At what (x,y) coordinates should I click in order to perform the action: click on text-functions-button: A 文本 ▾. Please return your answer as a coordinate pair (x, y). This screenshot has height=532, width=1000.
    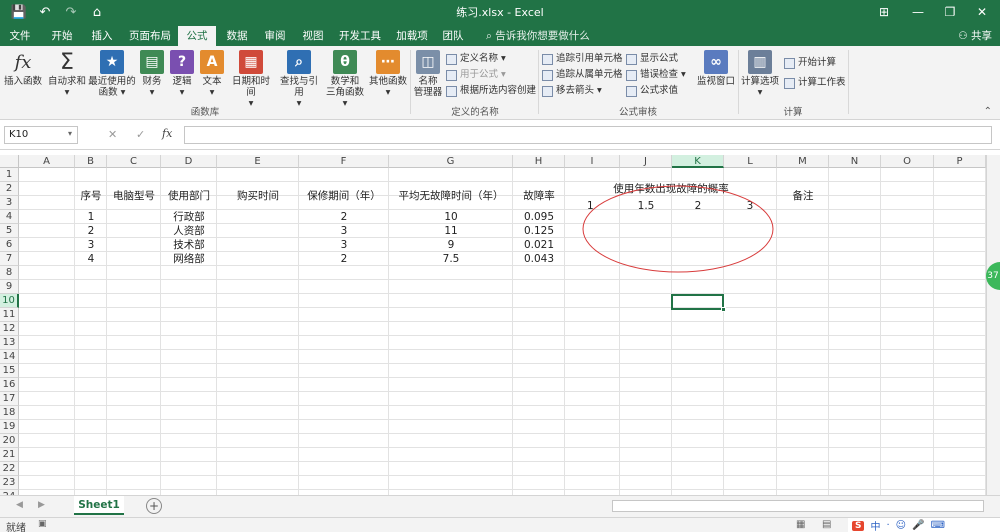
    Looking at the image, I should click on (212, 74).